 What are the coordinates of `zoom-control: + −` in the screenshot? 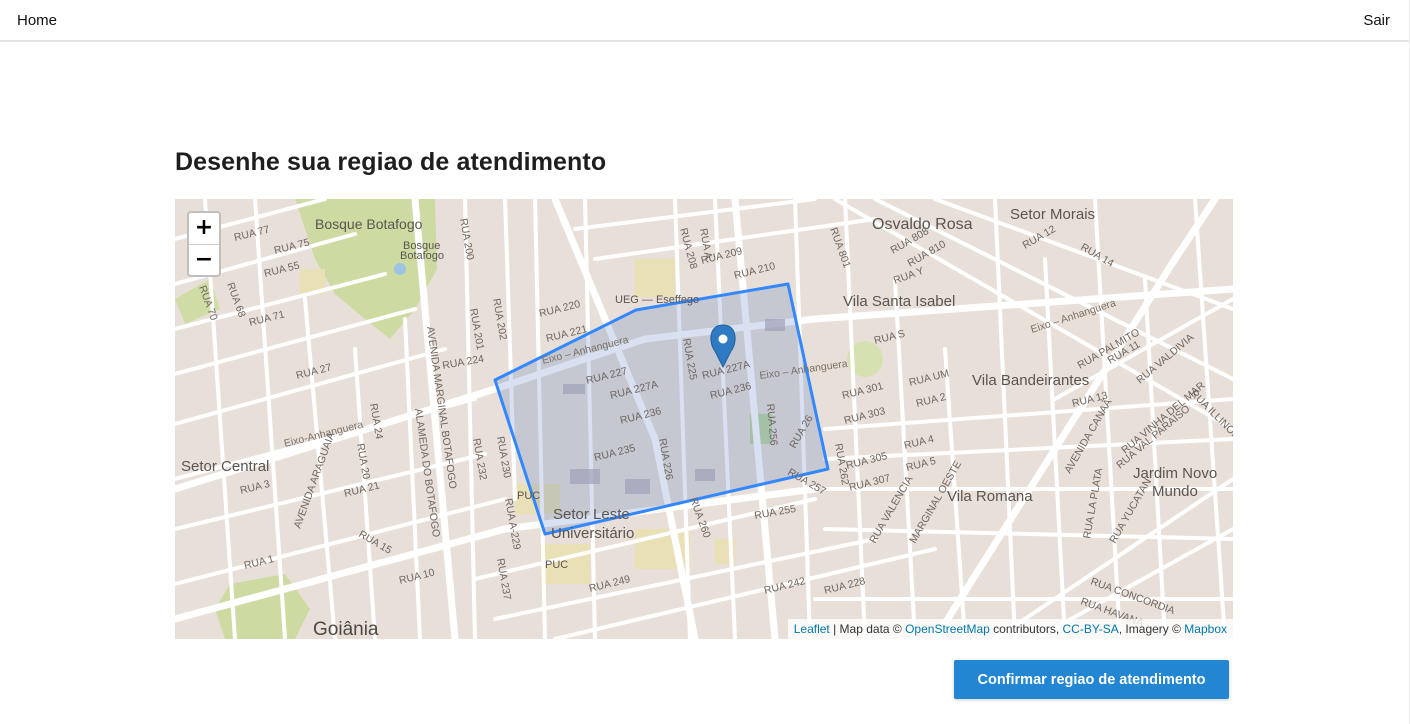 It's located at (204, 244).